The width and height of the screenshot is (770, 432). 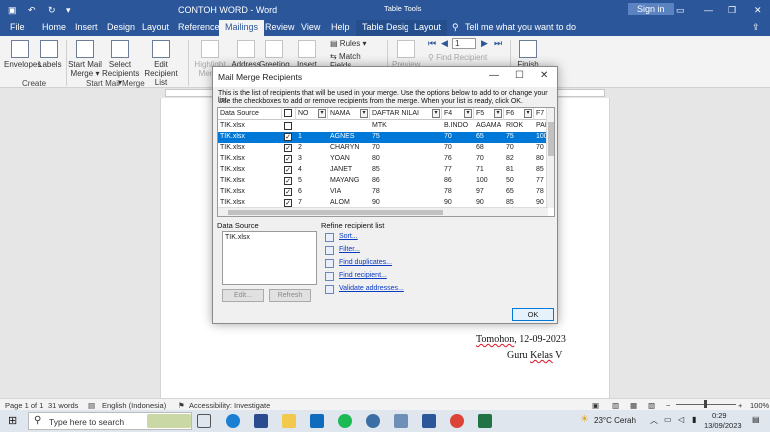 What do you see at coordinates (274, 54) in the screenshot?
I see `greeting-line-button: Greeting` at bounding box center [274, 54].